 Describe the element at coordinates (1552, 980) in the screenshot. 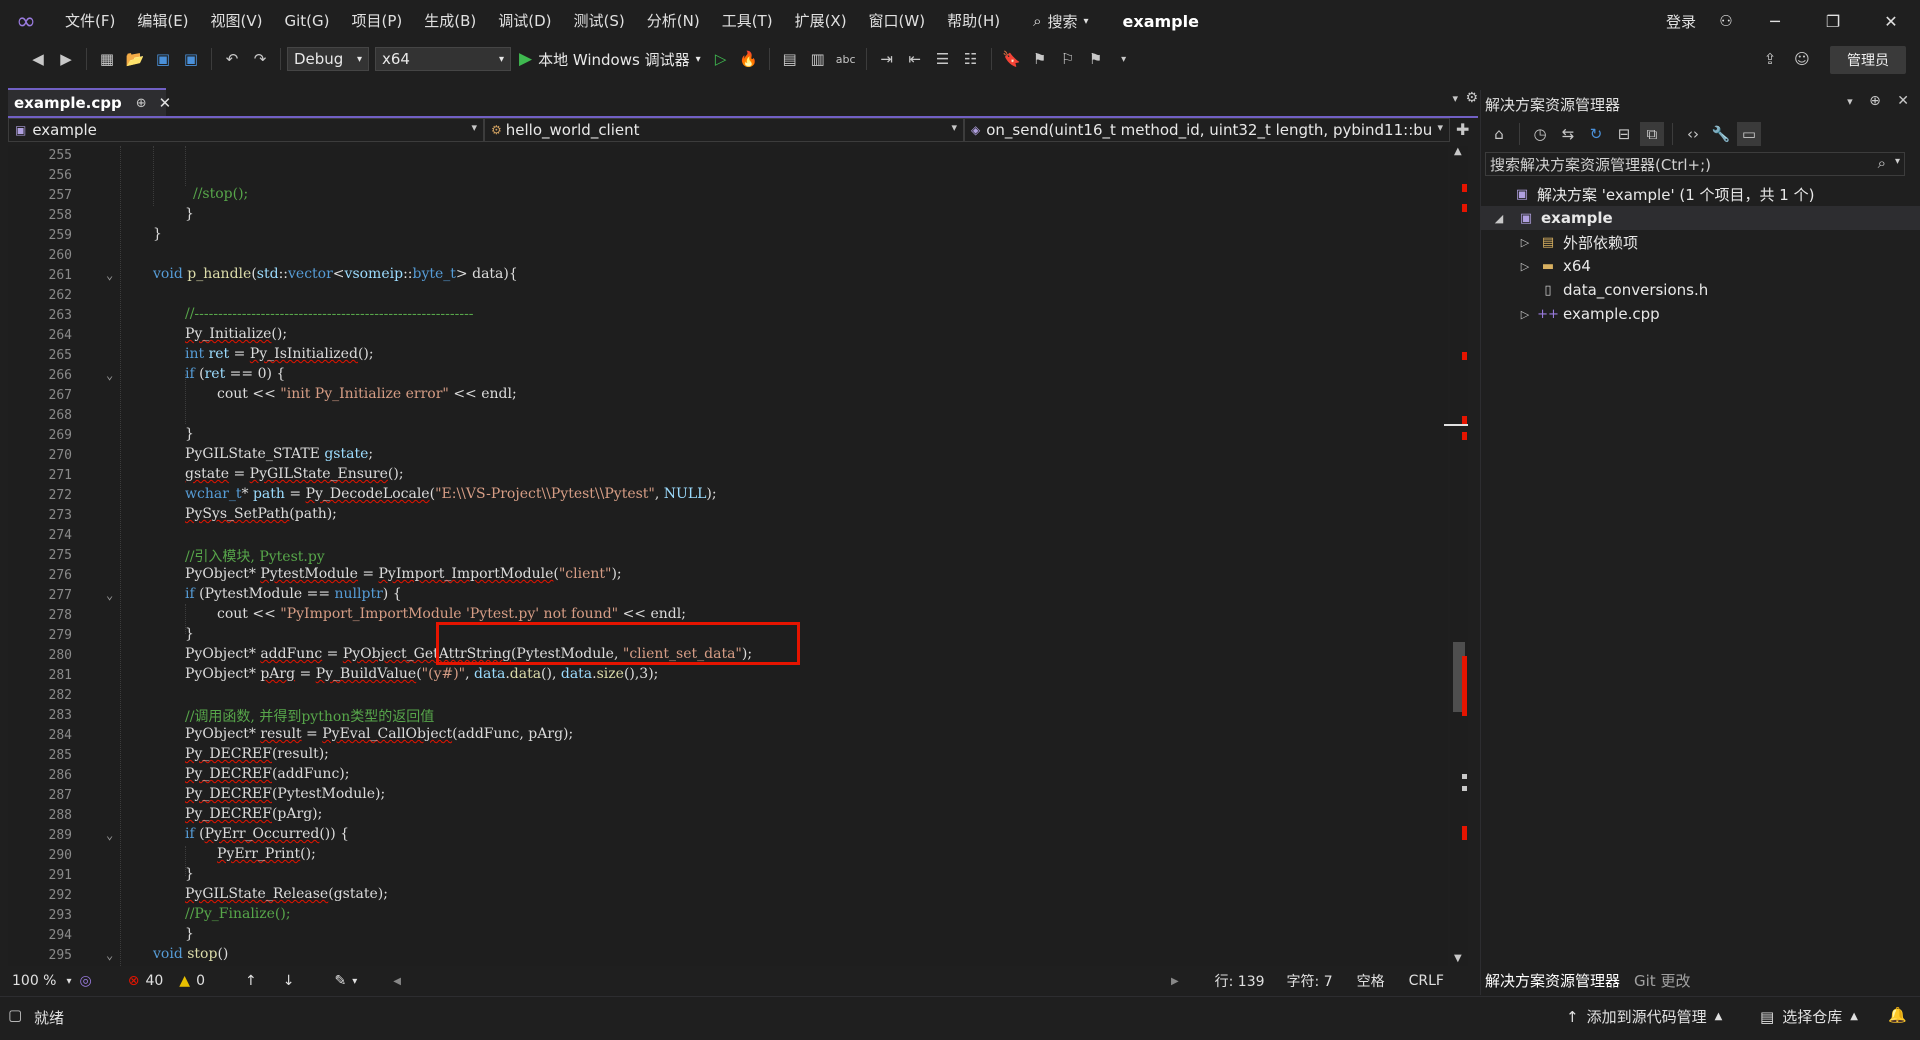

I see `tab-solution-explorer: 解决方案资源管理器` at that location.